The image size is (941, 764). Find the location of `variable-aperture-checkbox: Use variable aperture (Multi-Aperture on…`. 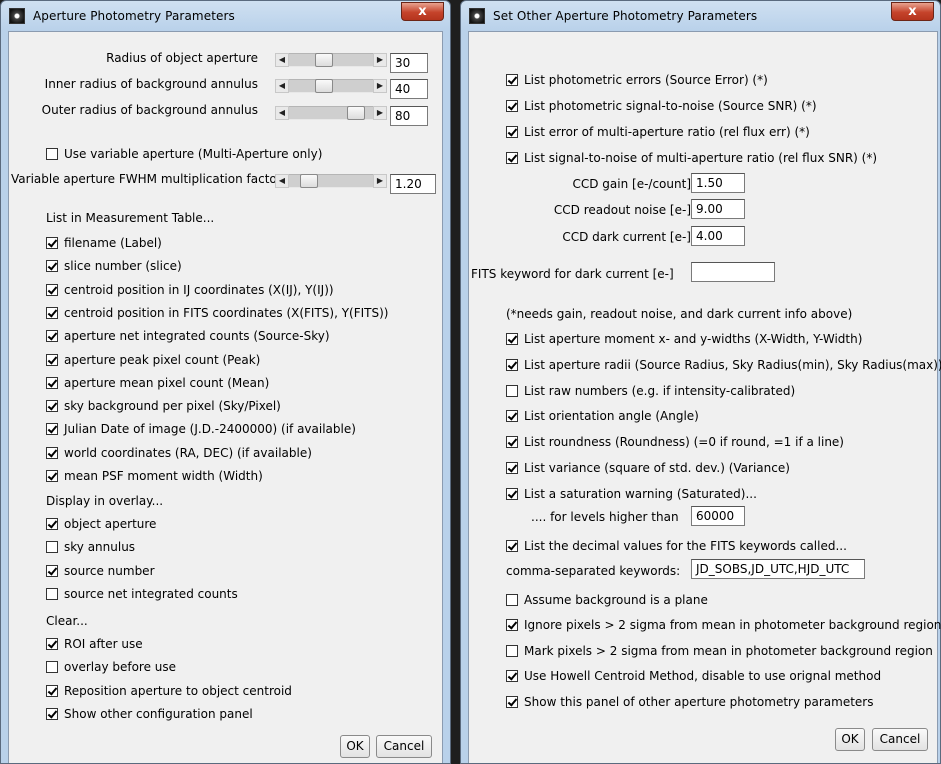

variable-aperture-checkbox: Use variable aperture (Multi-Aperture on… is located at coordinates (184, 154).